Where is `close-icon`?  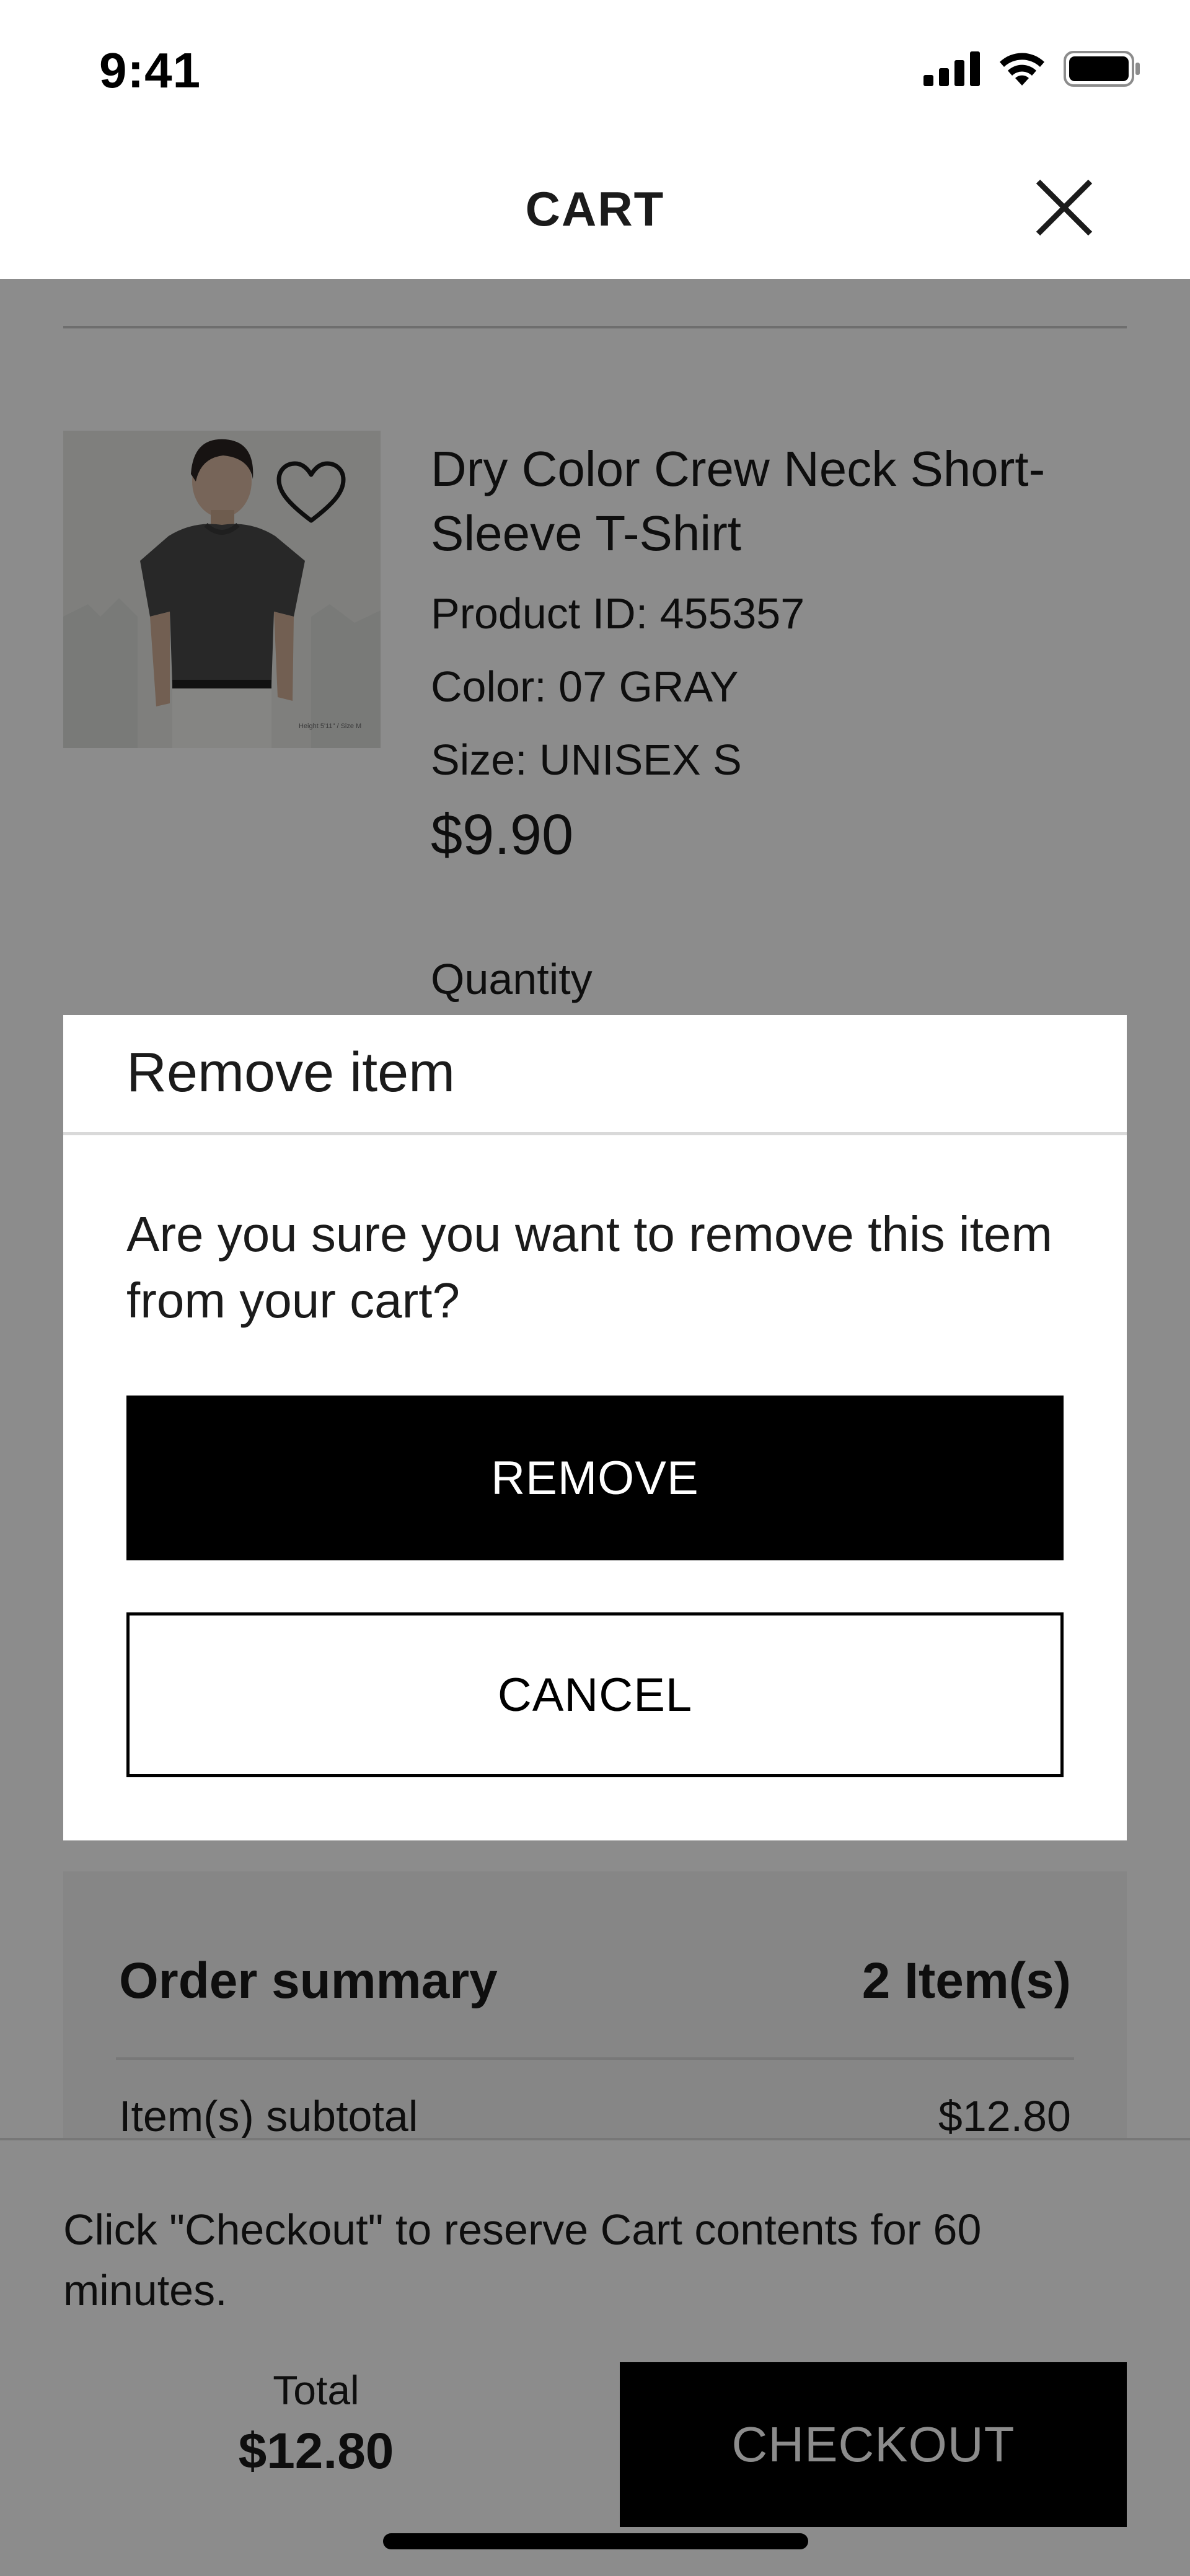
close-icon is located at coordinates (1064, 207).